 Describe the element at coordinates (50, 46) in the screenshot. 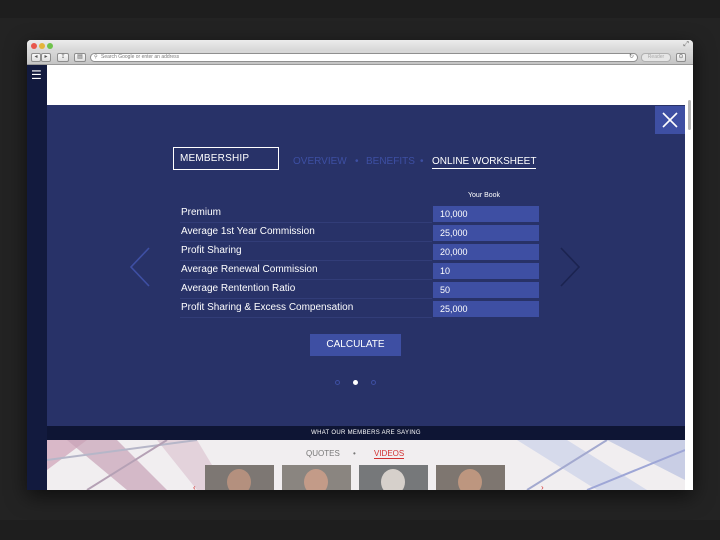

I see `zoom-window-button` at that location.